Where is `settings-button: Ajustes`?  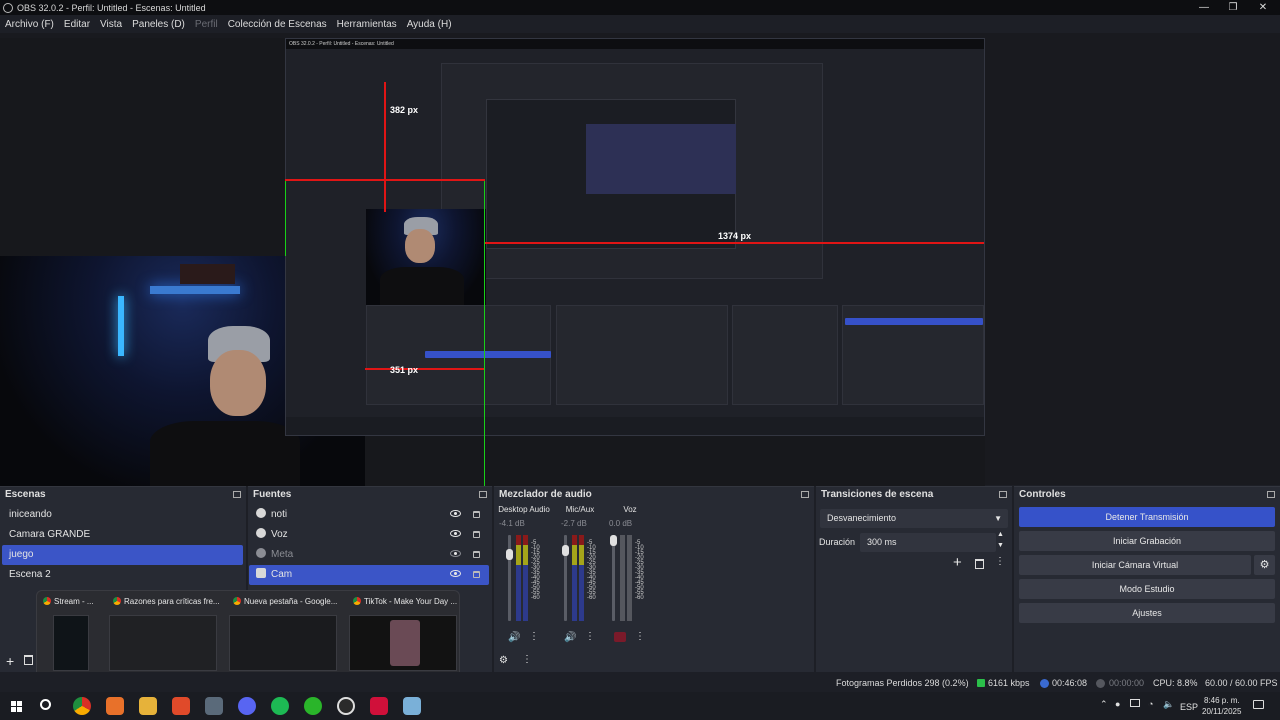
settings-button: Ajustes is located at coordinates (1147, 613).